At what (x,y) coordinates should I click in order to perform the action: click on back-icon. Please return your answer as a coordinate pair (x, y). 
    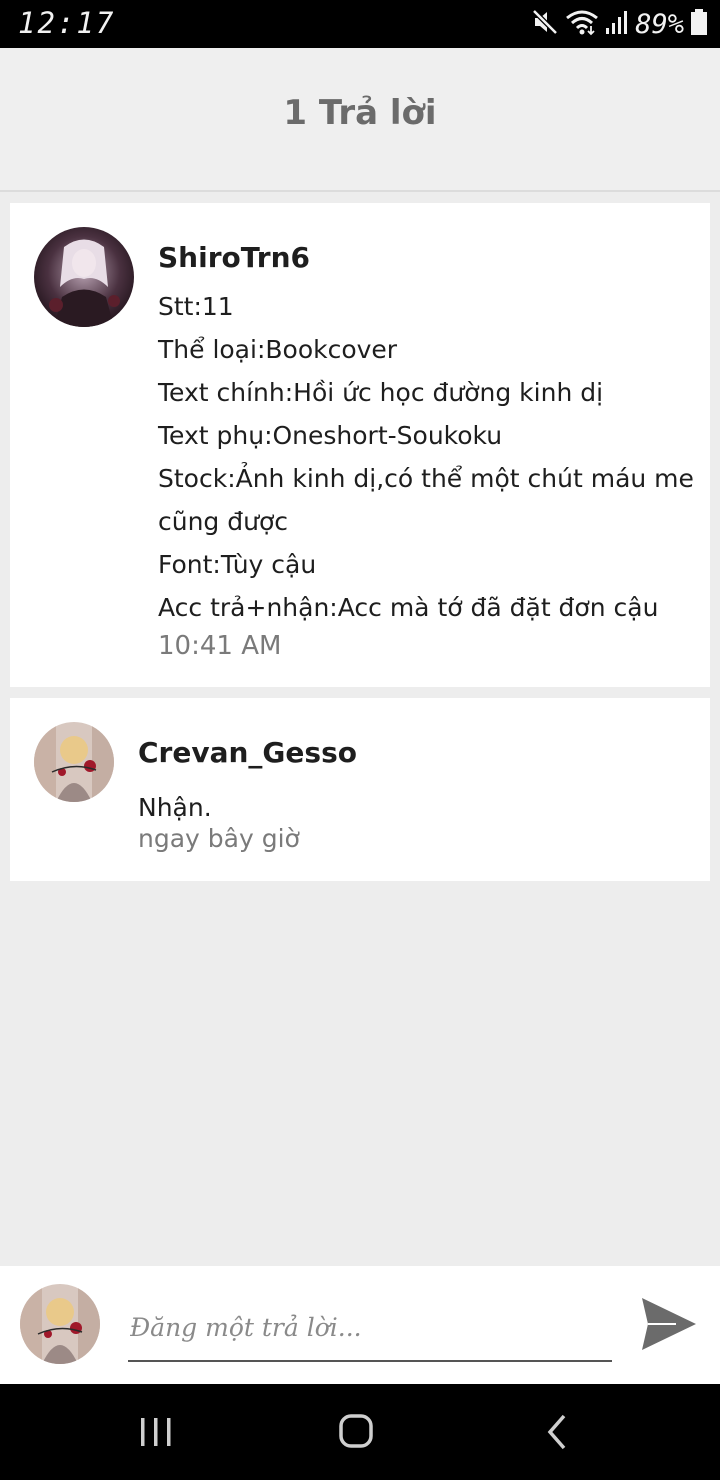
    Looking at the image, I should click on (556, 1432).